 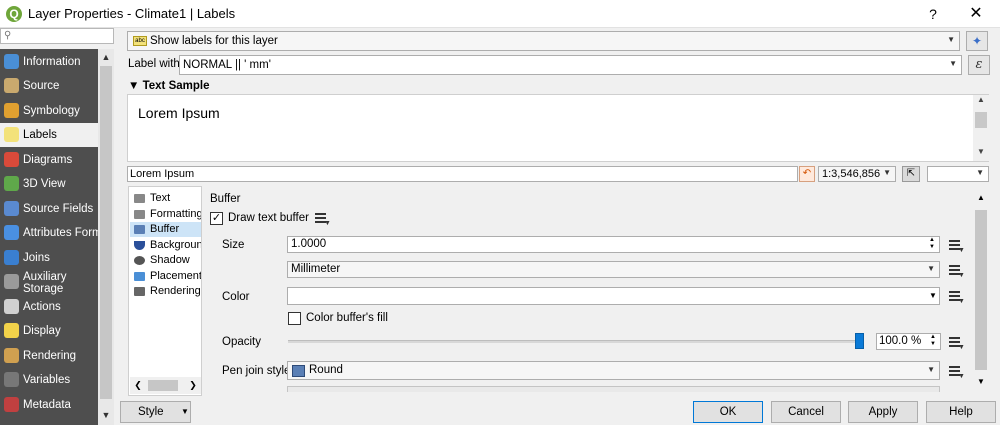 I want to click on qgis-logo-icon: Q, so click(x=14, y=14).